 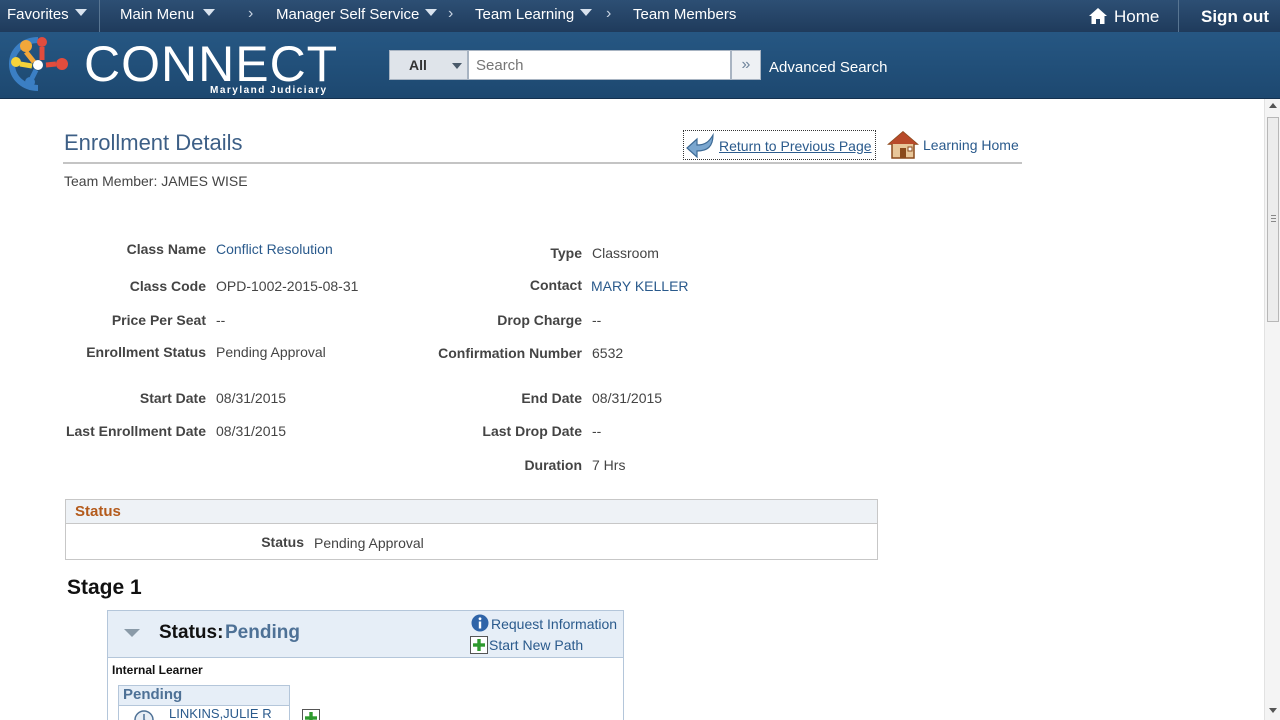 What do you see at coordinates (269, 90) in the screenshot?
I see `logo-subtitle: Maryland Judiciary` at bounding box center [269, 90].